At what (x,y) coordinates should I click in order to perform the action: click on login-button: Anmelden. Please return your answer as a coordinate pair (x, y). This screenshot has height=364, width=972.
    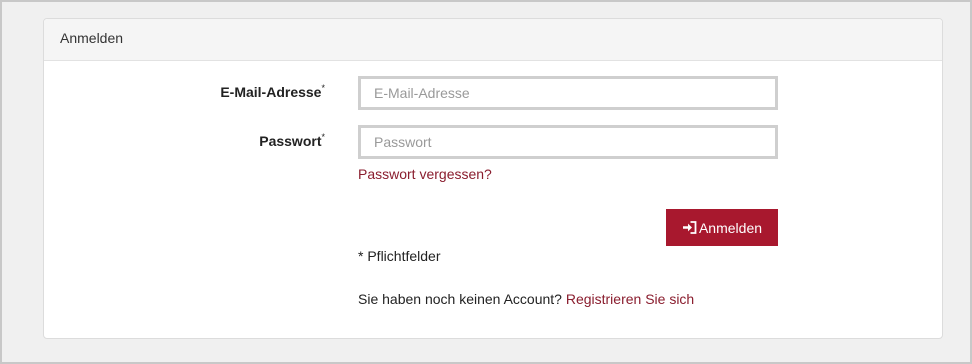
    Looking at the image, I should click on (722, 227).